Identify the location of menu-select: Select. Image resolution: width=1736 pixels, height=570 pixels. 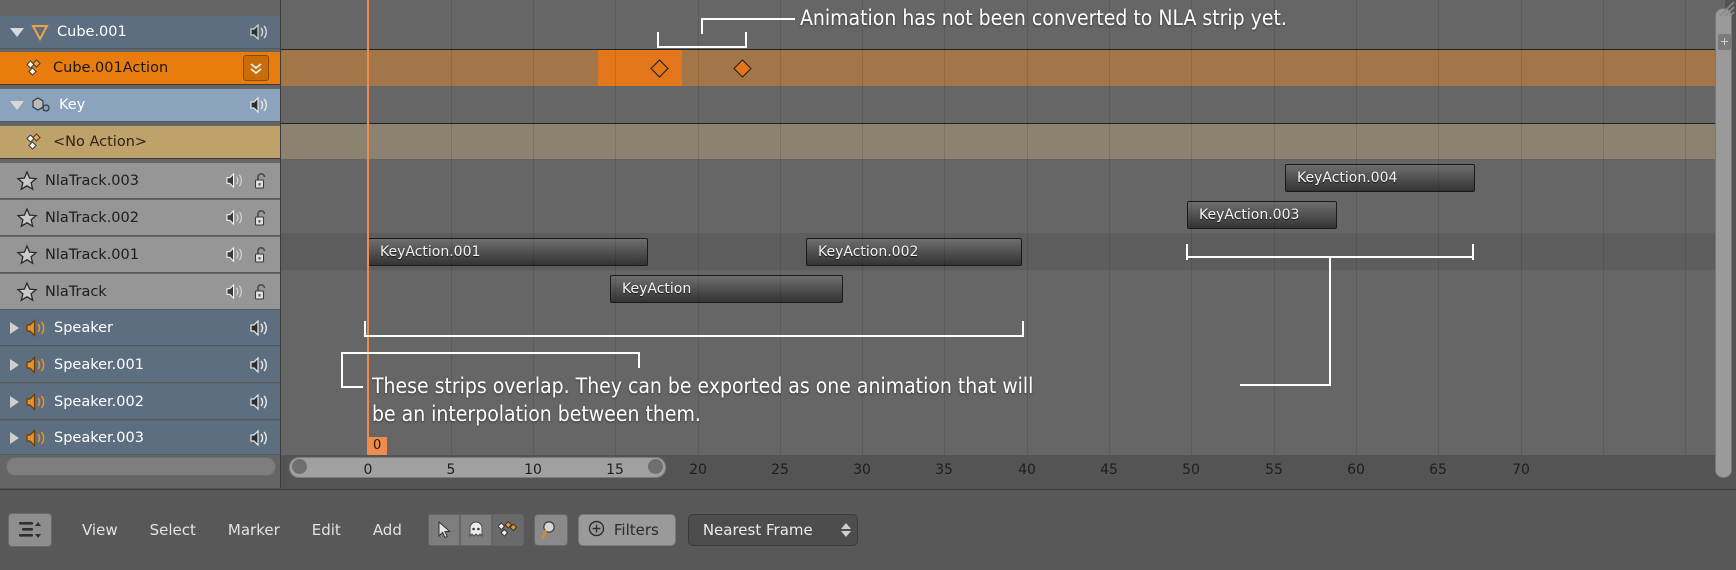
(173, 530).